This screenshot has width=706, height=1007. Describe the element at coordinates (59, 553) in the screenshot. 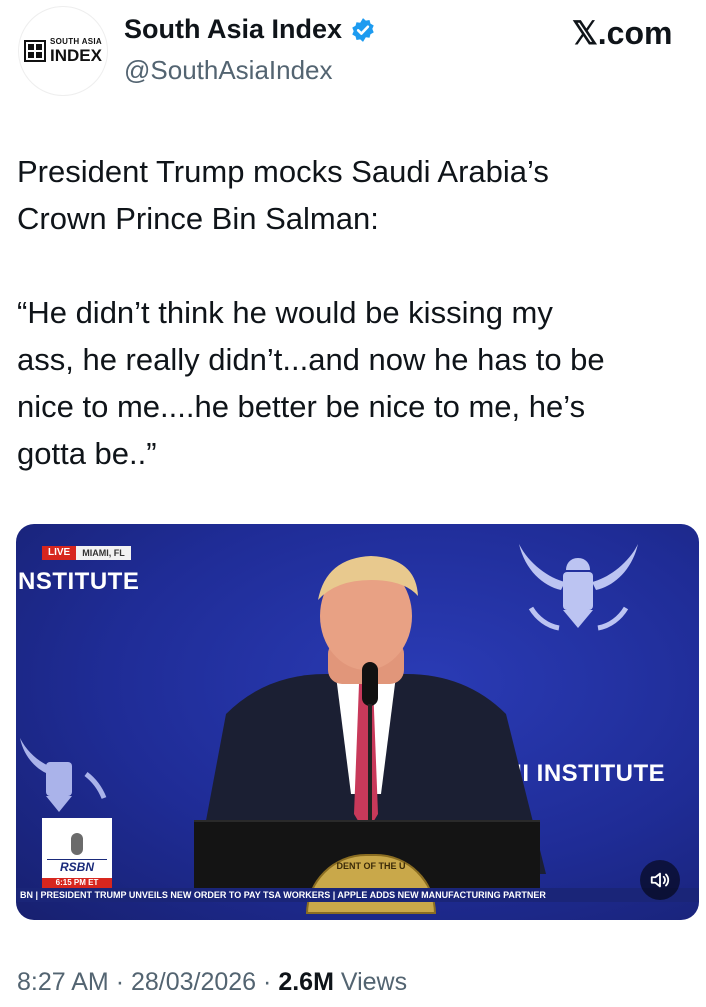

I see `live-badge: LIVE` at that location.